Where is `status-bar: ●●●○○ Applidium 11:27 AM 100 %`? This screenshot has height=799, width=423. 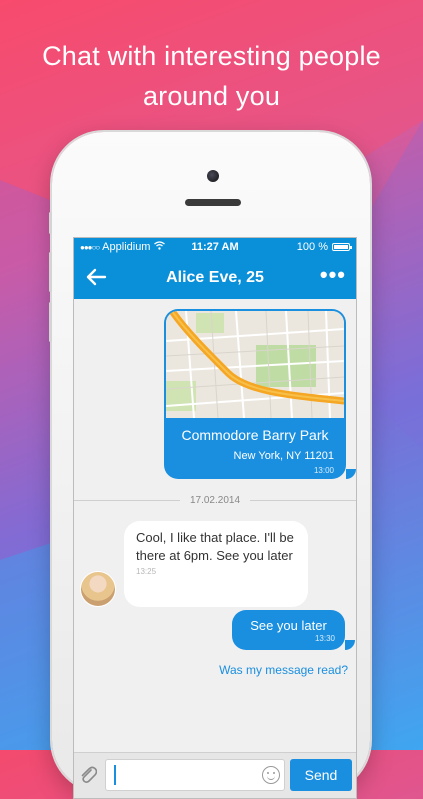 status-bar: ●●●○○ Applidium 11:27 AM 100 % is located at coordinates (215, 247).